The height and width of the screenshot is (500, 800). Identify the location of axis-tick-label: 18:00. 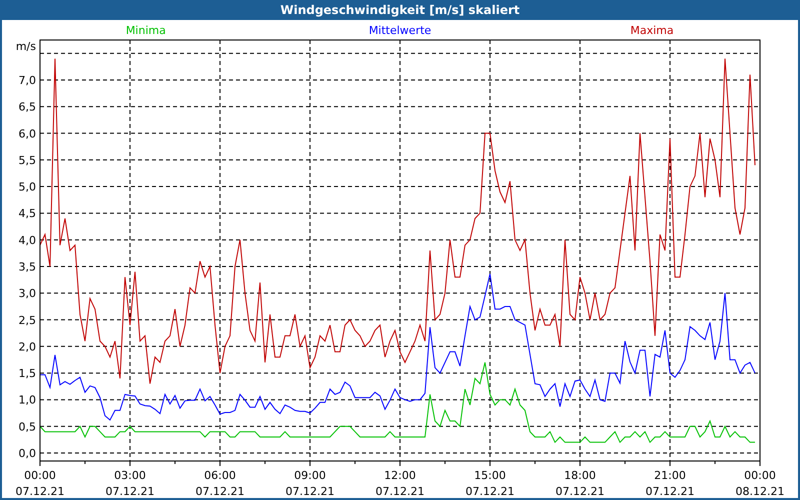
(580, 475).